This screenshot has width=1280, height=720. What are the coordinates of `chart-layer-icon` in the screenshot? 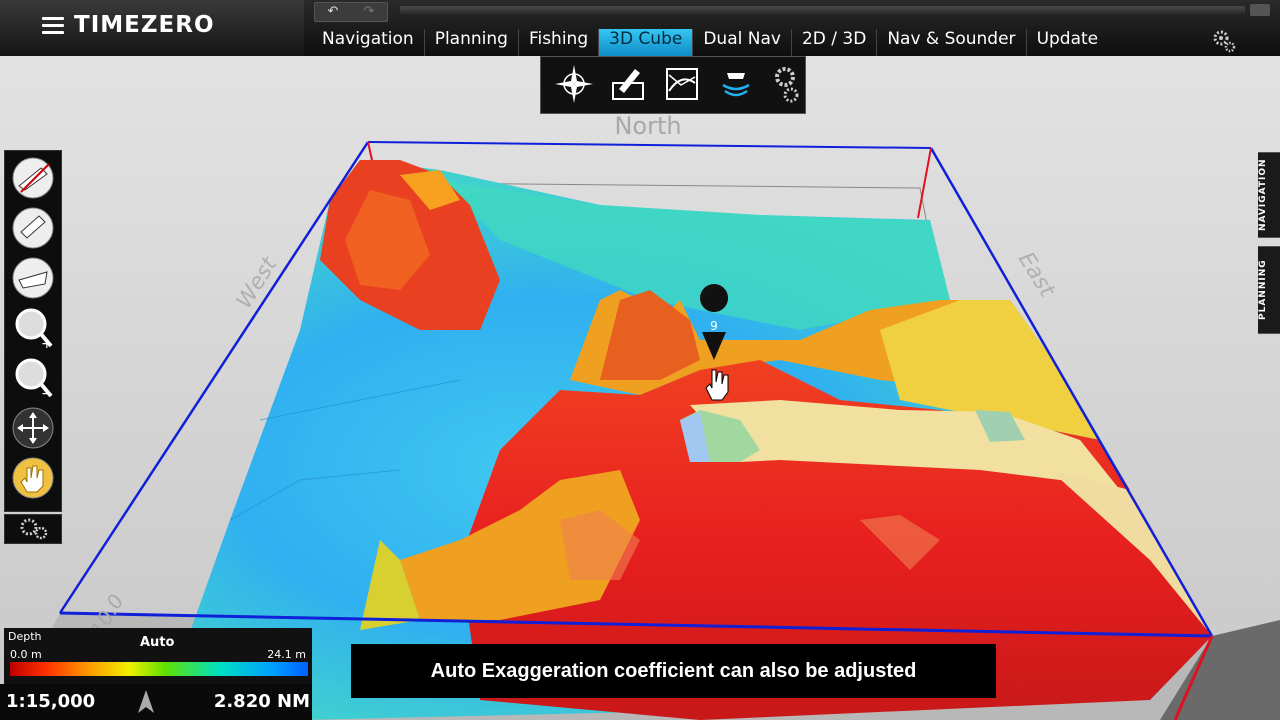 It's located at (682, 84).